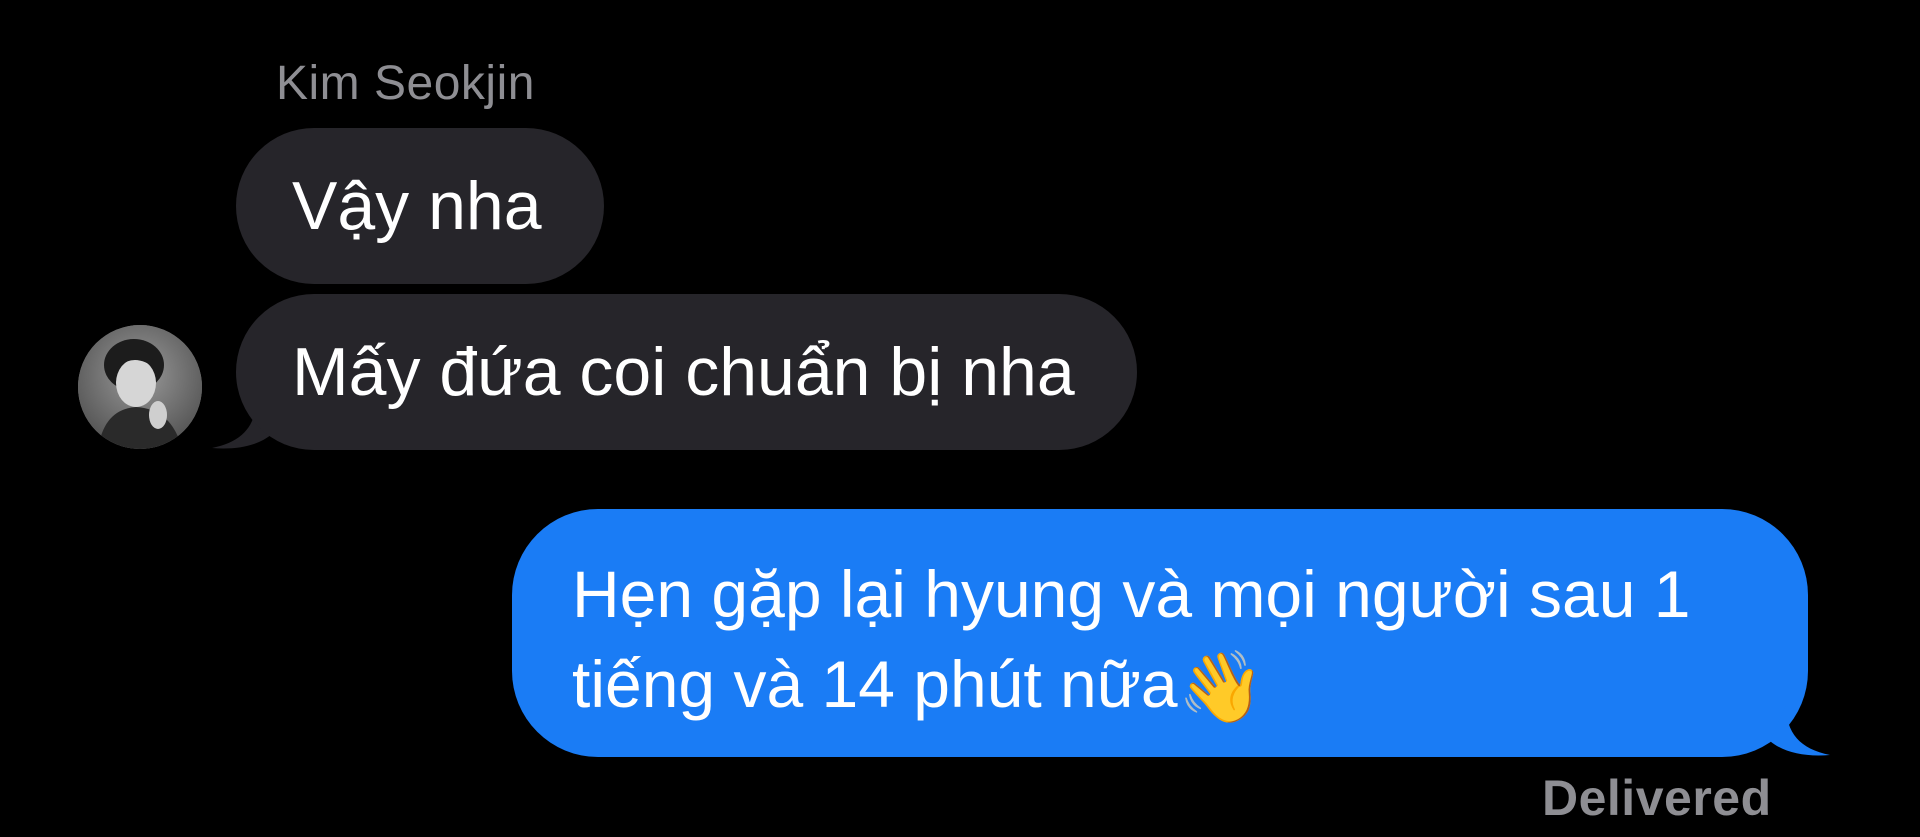 The image size is (1920, 837). I want to click on message-text: Vậy nha, so click(417, 206).